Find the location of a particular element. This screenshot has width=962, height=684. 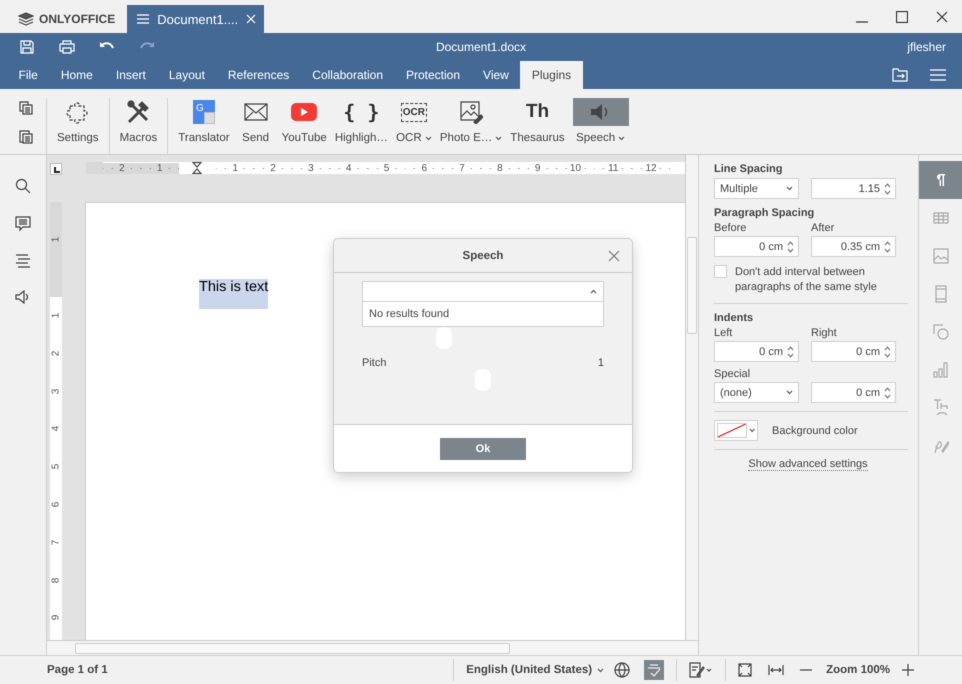

tab-stop-button is located at coordinates (56, 169).